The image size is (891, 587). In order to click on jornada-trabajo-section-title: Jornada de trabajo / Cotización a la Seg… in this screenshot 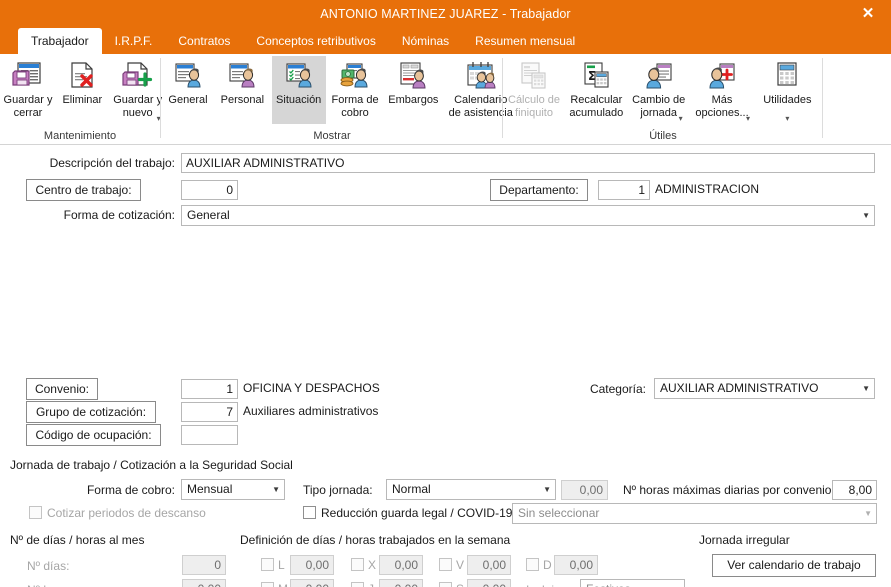, I will do `click(151, 465)`.